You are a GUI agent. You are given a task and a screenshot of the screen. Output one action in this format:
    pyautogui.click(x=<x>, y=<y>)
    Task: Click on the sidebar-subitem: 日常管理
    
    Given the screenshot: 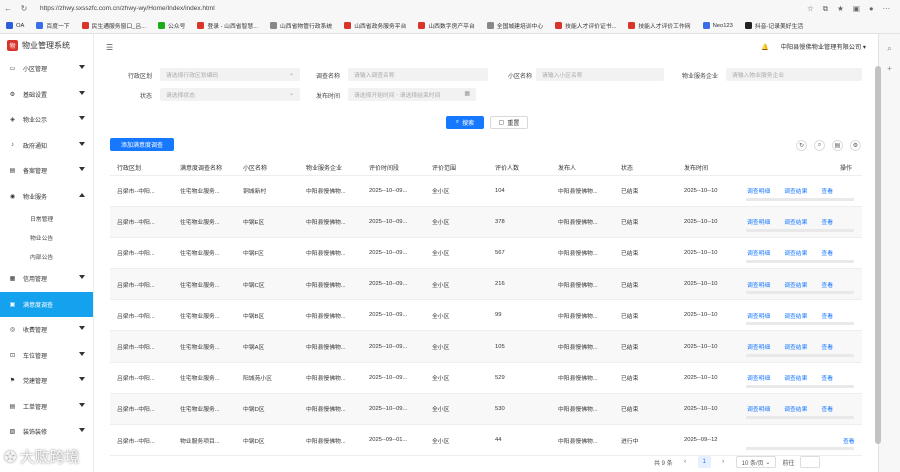 What is the action you would take?
    pyautogui.click(x=46, y=218)
    